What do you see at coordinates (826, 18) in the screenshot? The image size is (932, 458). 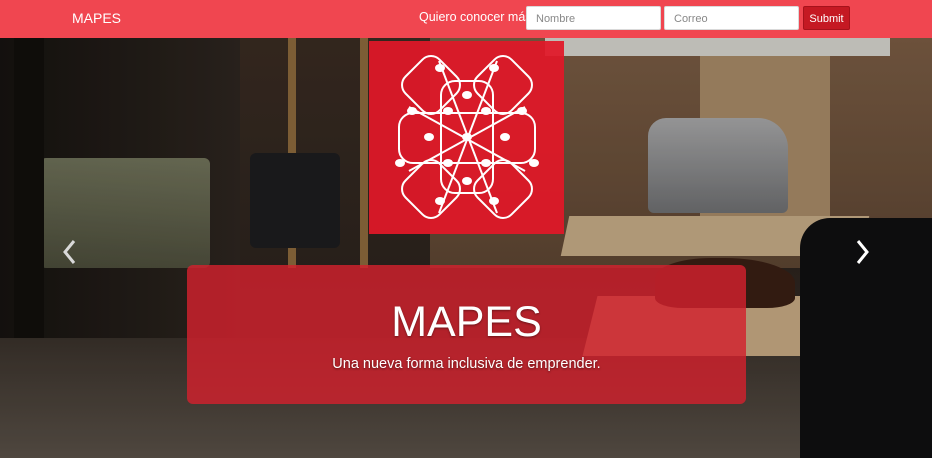 I see `submit-button: Submit` at bounding box center [826, 18].